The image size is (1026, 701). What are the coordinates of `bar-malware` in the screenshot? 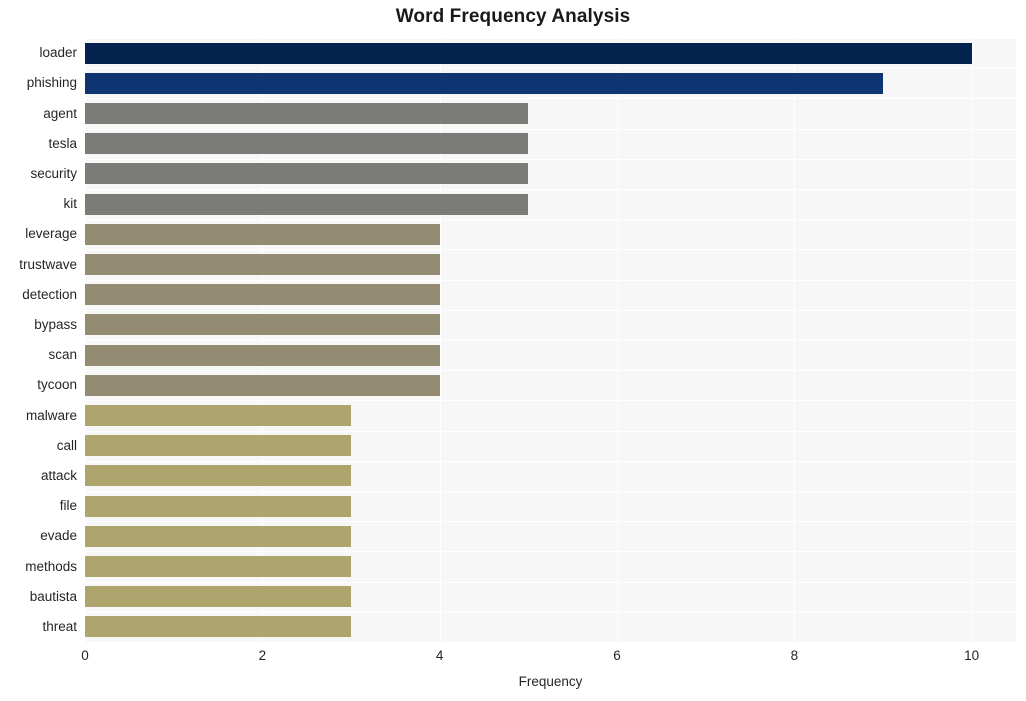 It's located at (218, 415).